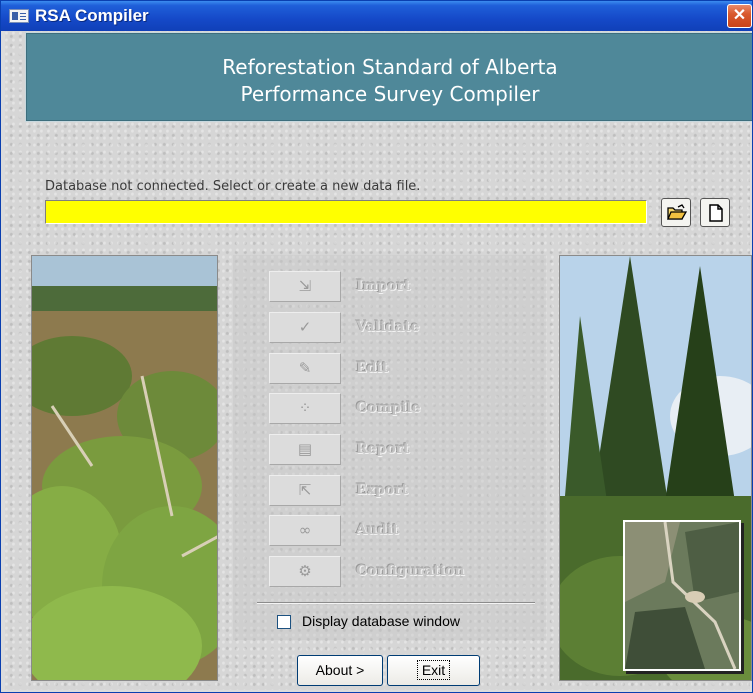  What do you see at coordinates (382, 490) in the screenshot?
I see `export-label: Export` at bounding box center [382, 490].